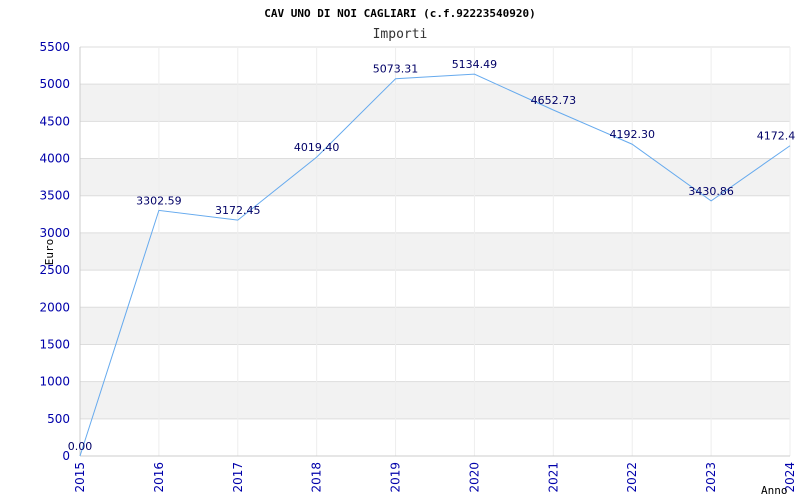  Describe the element at coordinates (54, 159) in the screenshot. I see `y-tick-label: 4000` at that location.